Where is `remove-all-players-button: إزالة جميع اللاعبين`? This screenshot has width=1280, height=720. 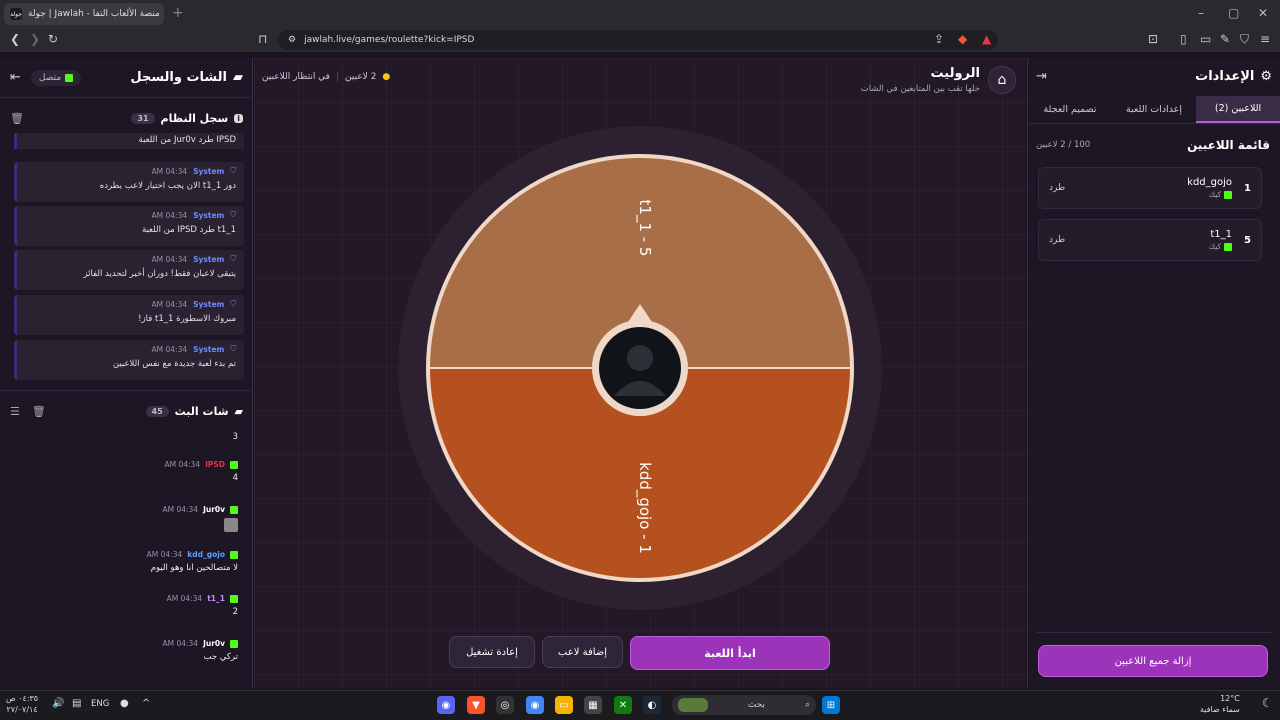 remove-all-players-button: إزالة جميع اللاعبين is located at coordinates (1153, 661).